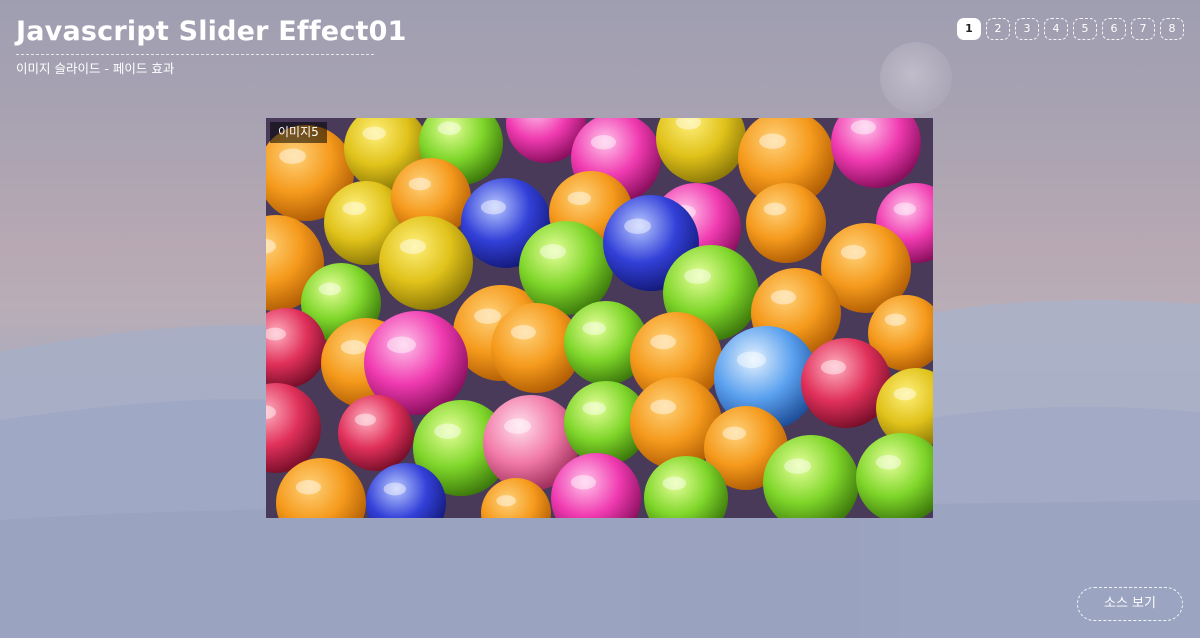 The image size is (1200, 638). I want to click on pagination-item-3: 3, so click(1027, 29).